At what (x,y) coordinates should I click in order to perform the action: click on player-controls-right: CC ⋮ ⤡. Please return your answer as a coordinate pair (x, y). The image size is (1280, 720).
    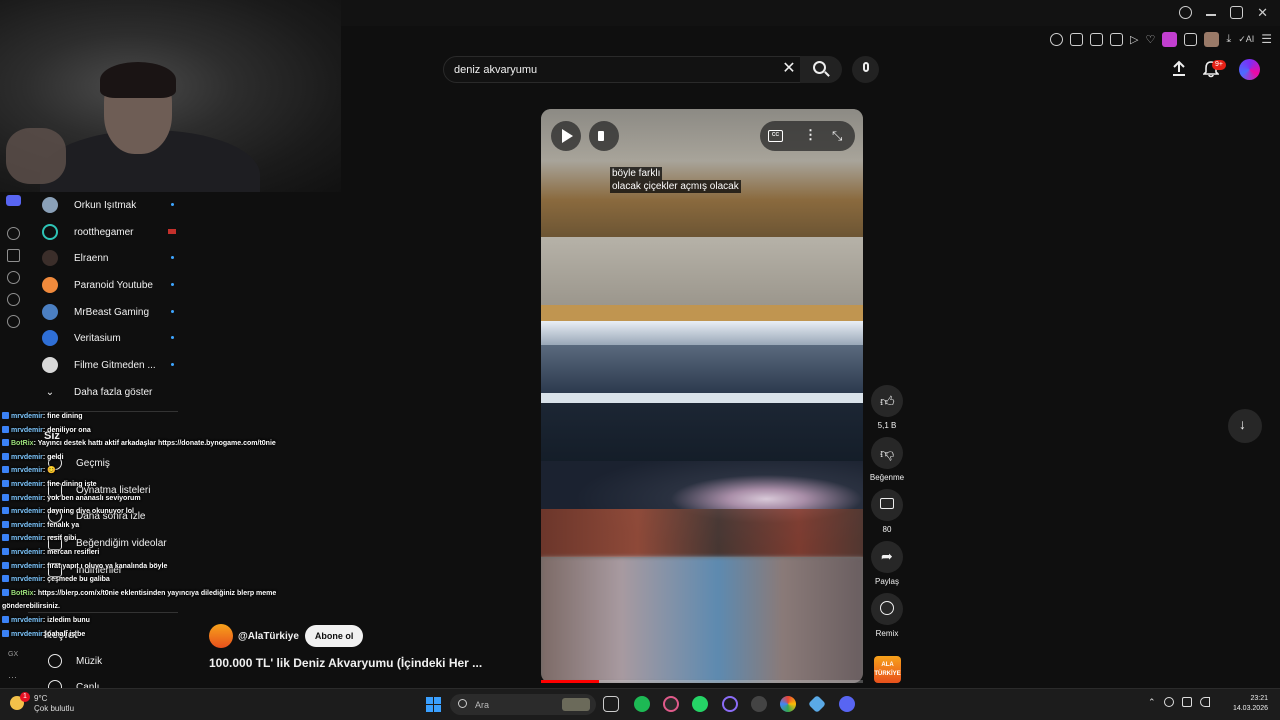
    Looking at the image, I should click on (807, 136).